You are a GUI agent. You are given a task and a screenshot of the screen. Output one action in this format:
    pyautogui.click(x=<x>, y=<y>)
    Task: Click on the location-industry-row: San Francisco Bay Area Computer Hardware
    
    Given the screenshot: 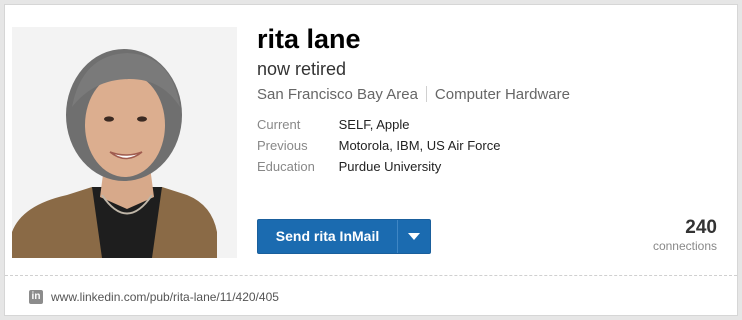 What is the action you would take?
    pyautogui.click(x=492, y=95)
    